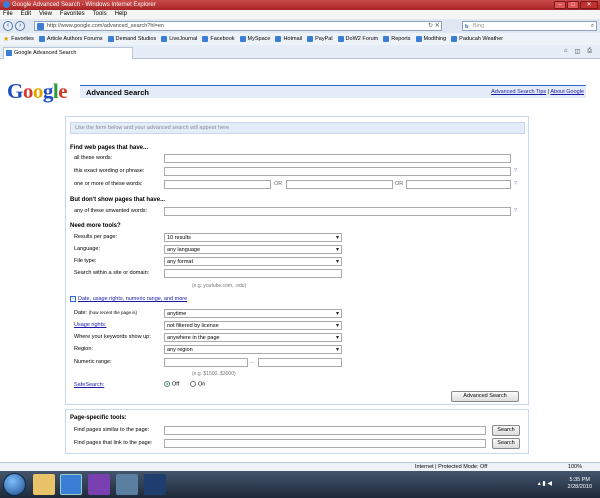  What do you see at coordinates (93, 362) in the screenshot?
I see `numeric-range-label: Numeric range:` at bounding box center [93, 362].